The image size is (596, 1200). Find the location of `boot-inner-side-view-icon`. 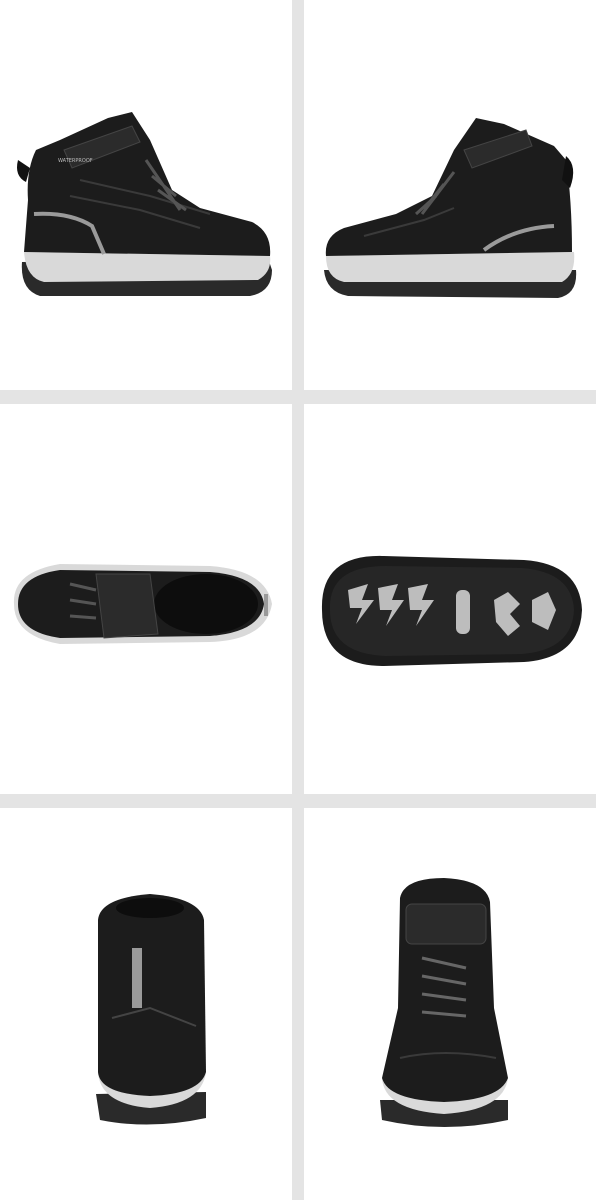

boot-inner-side-view-icon is located at coordinates (450, 208).